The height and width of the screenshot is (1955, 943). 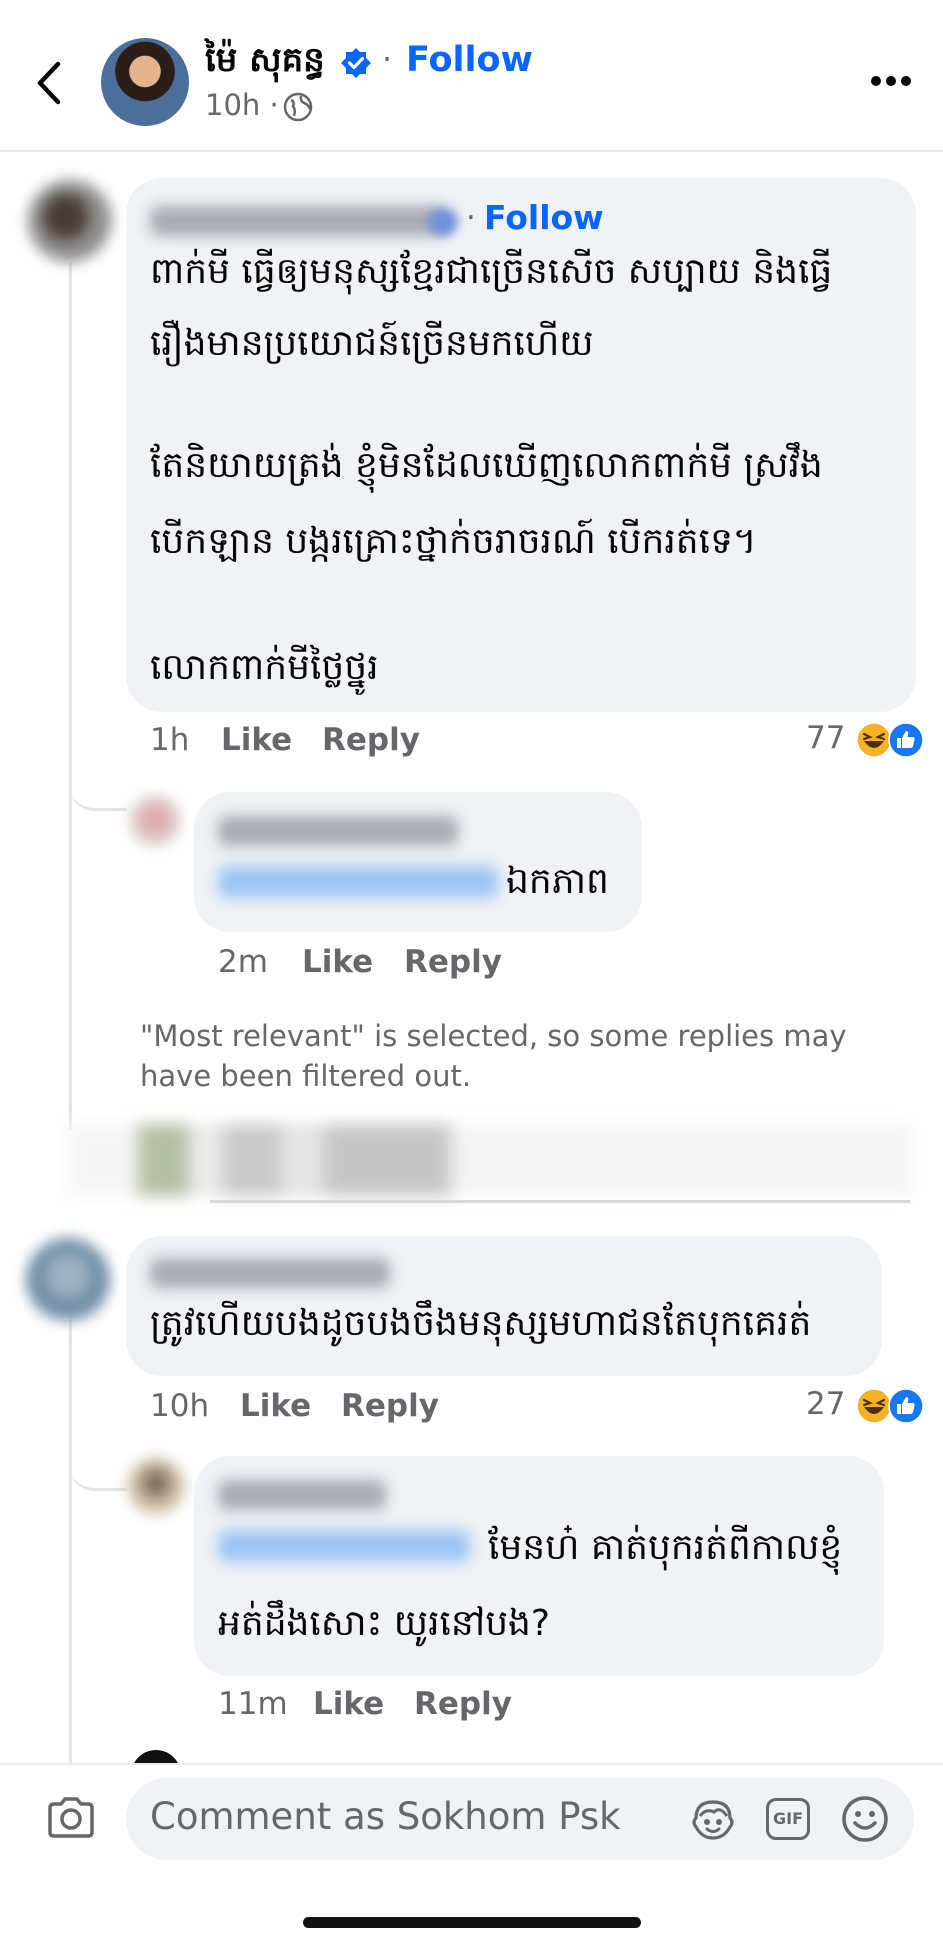 What do you see at coordinates (243, 962) in the screenshot?
I see `comment-time: 2m` at bounding box center [243, 962].